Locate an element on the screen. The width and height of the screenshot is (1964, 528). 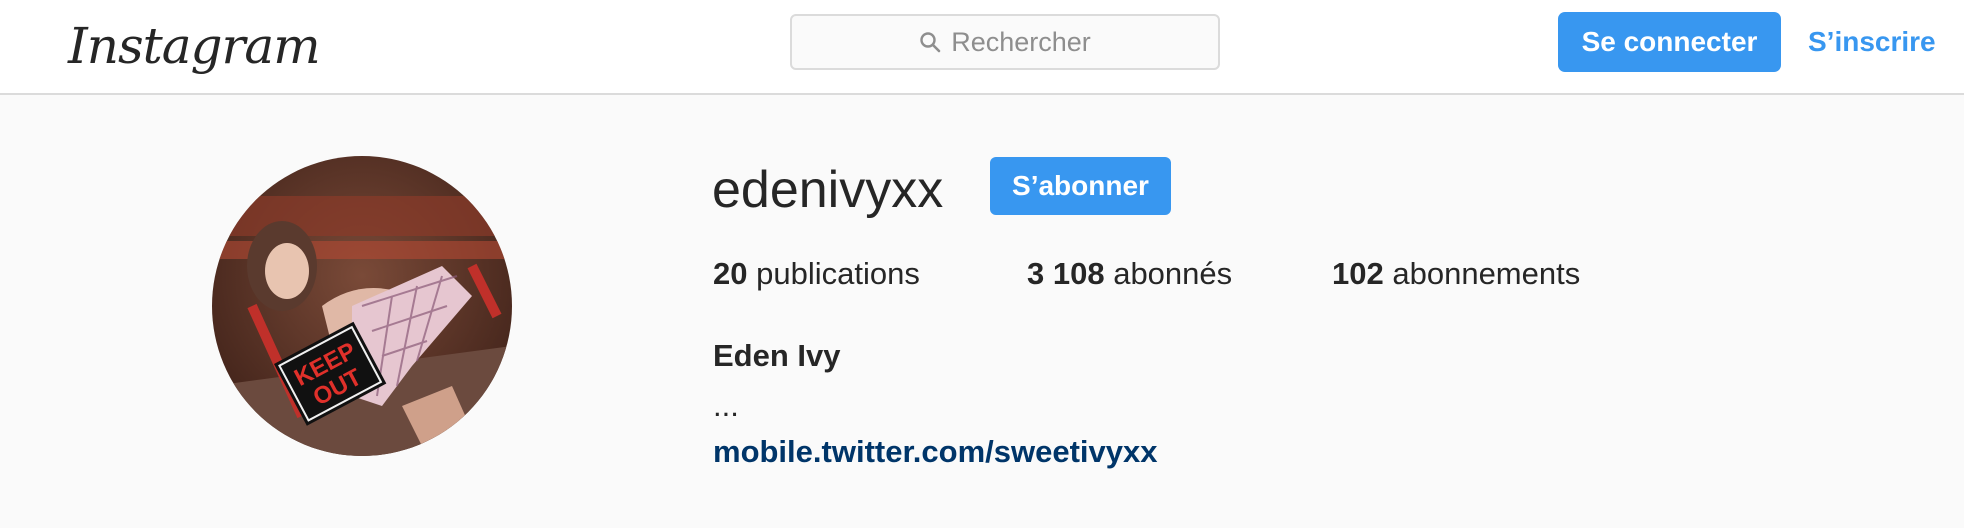
profile-username: edenivyxx is located at coordinates (828, 190).